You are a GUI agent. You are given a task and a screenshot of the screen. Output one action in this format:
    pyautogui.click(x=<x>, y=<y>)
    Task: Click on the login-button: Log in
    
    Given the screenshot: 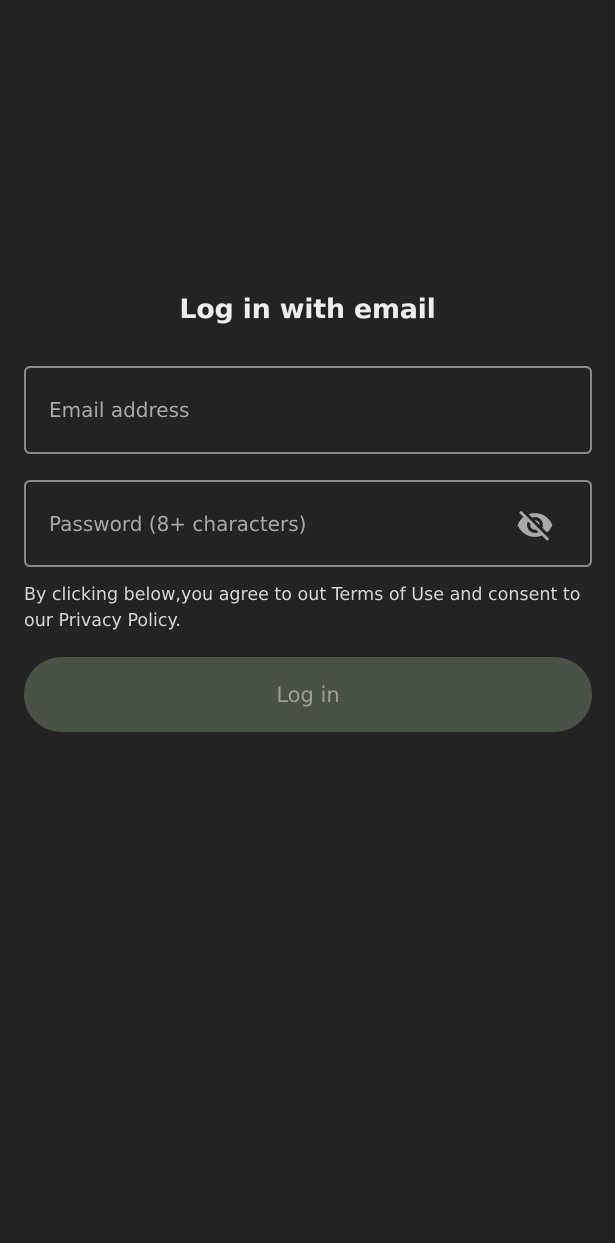 What is the action you would take?
    pyautogui.click(x=308, y=694)
    